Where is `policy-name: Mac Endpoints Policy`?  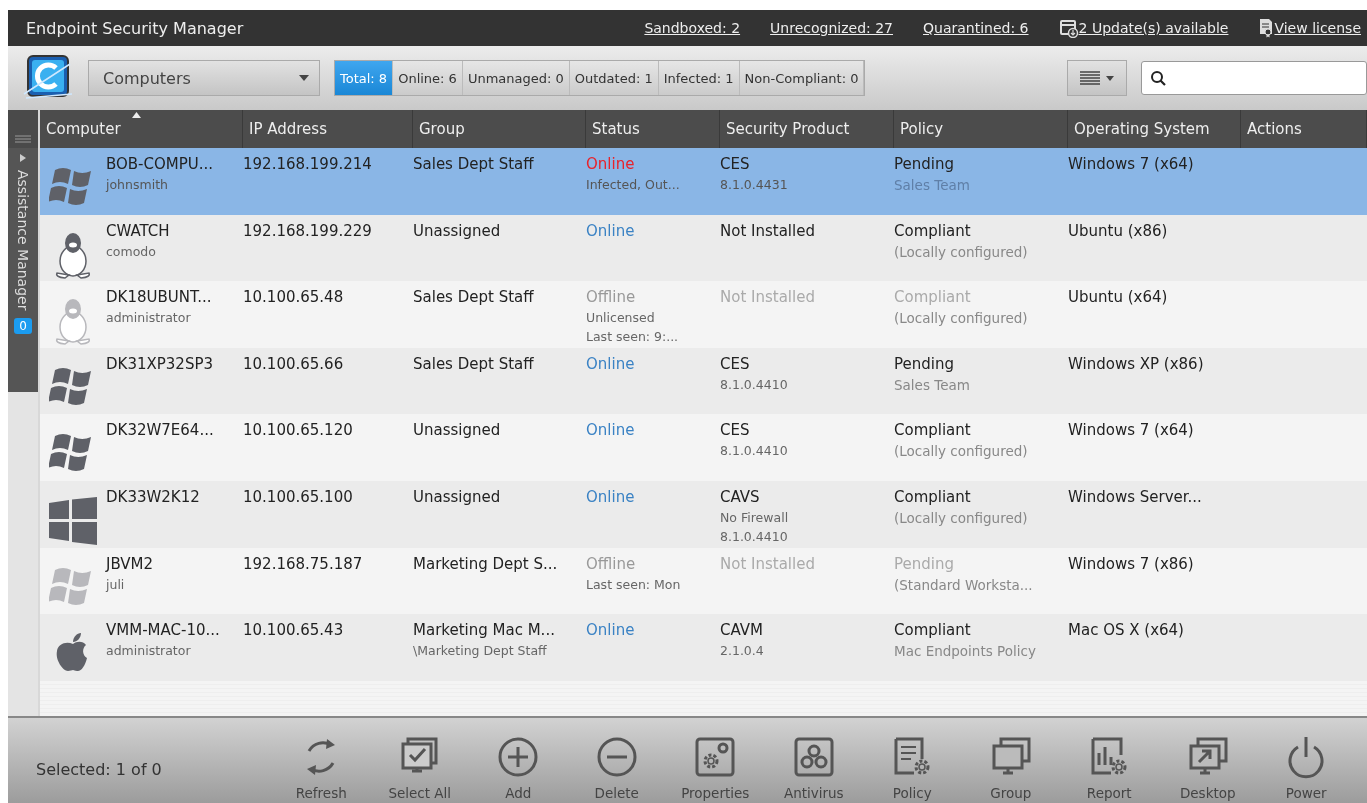
policy-name: Mac Endpoints Policy is located at coordinates (965, 651).